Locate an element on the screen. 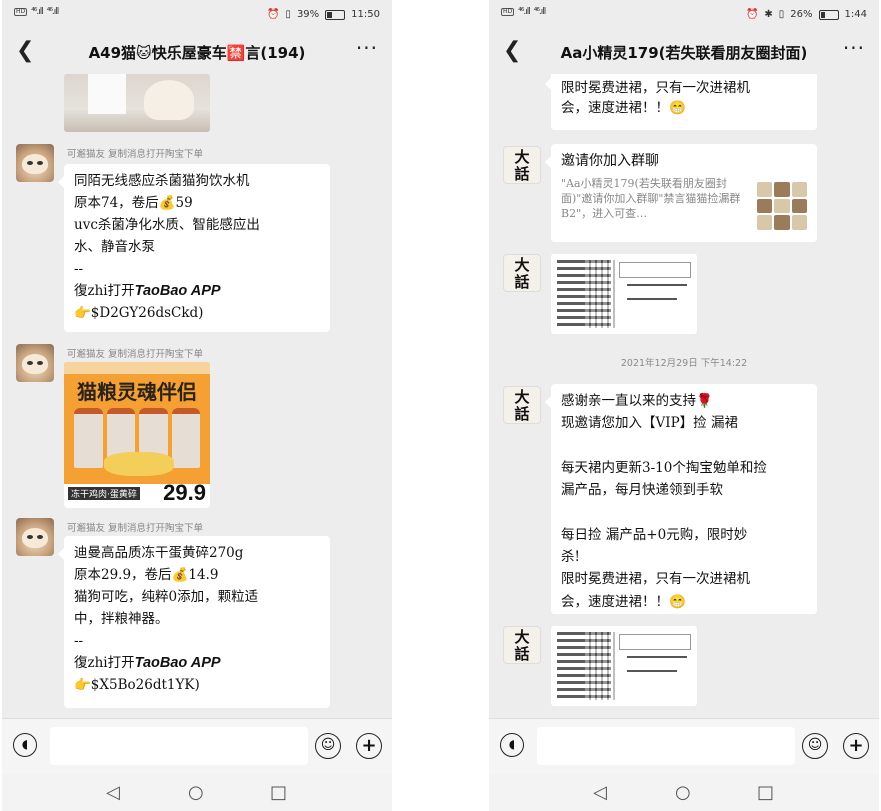 The height and width of the screenshot is (811, 881). message-line: 感谢亲一直以来的支持🌹 is located at coordinates (637, 401).